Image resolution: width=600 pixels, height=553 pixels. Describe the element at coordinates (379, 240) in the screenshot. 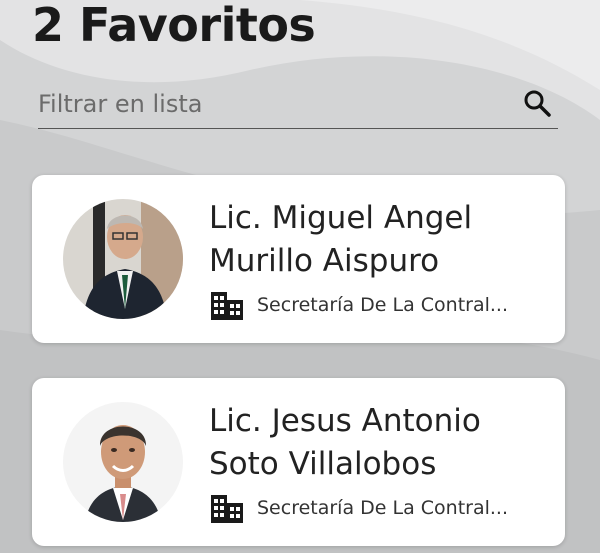

I see `contact-name: Lic. Miguel Angel Murillo Aispuro` at that location.